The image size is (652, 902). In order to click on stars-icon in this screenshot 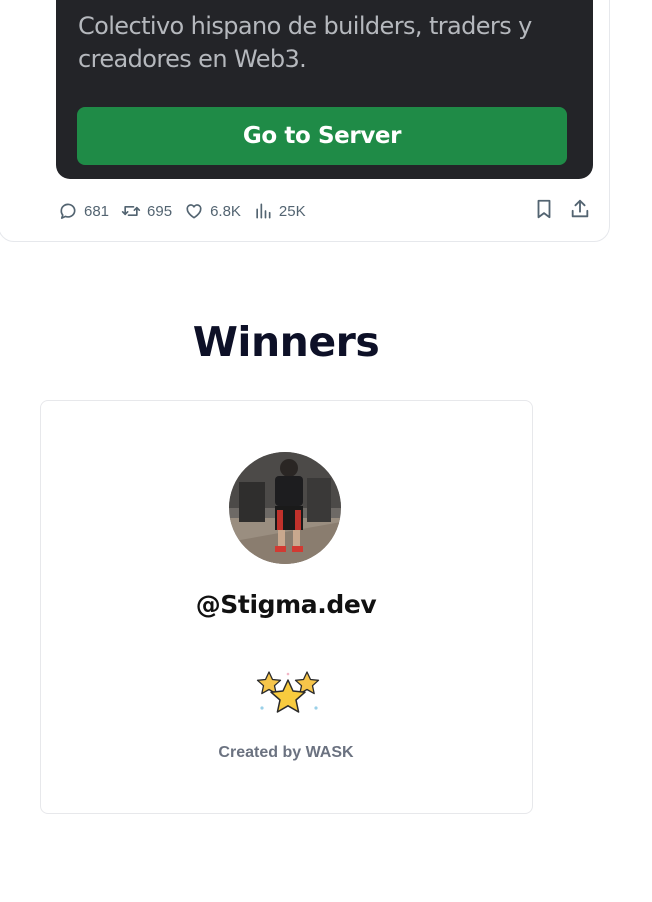, I will do `click(288, 692)`.